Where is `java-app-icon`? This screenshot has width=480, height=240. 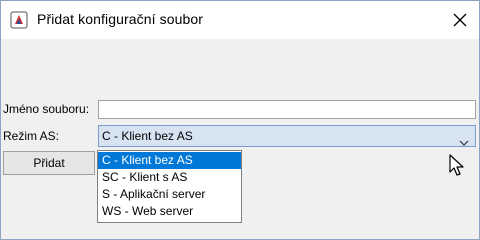 java-app-icon is located at coordinates (19, 20).